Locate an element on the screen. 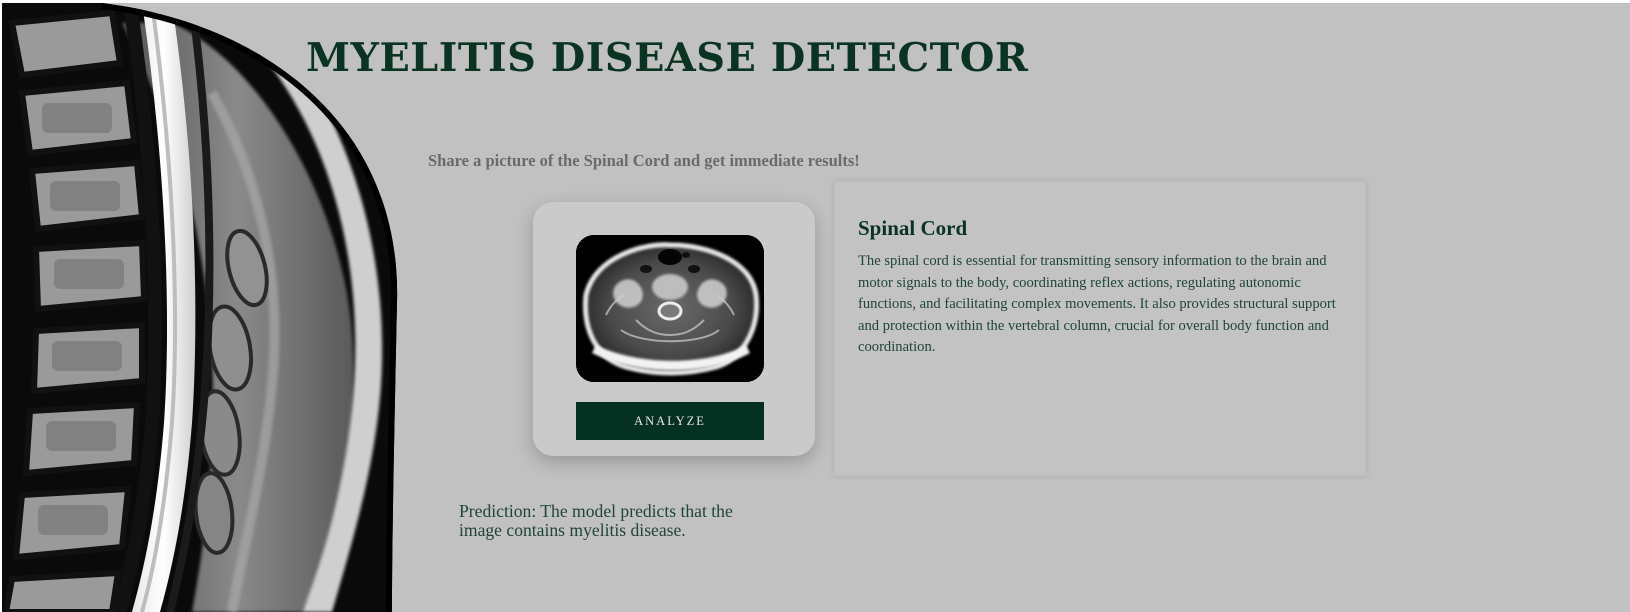 Image resolution: width=1630 pixels, height=612 pixels. app-title: MYELITIS DISEASE DETECTOR is located at coordinates (667, 58).